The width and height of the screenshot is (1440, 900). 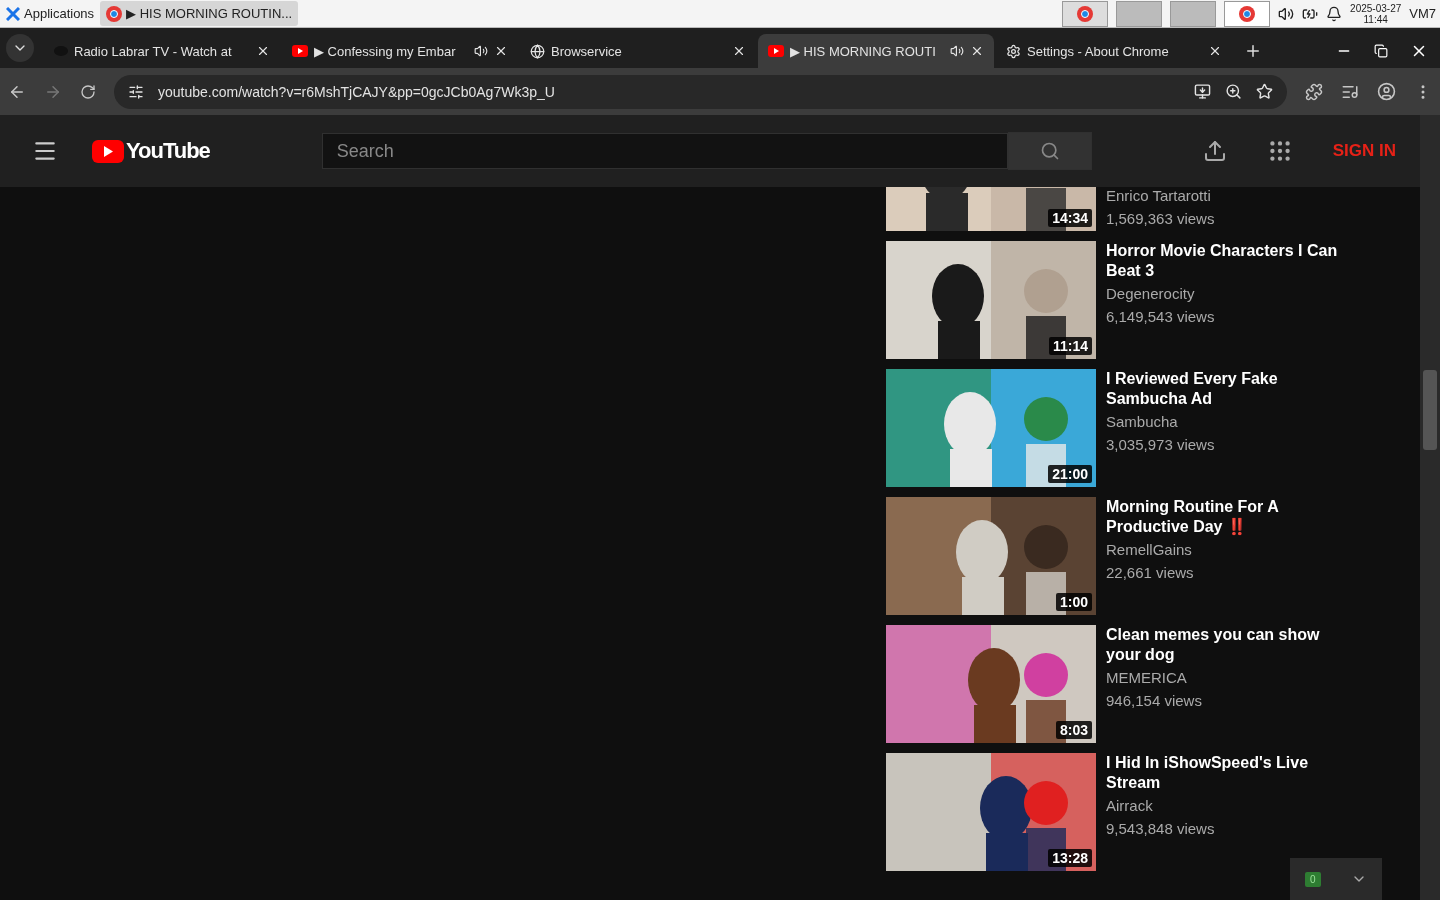 What do you see at coordinates (1070, 858) in the screenshot?
I see `video-duration: 13:28` at bounding box center [1070, 858].